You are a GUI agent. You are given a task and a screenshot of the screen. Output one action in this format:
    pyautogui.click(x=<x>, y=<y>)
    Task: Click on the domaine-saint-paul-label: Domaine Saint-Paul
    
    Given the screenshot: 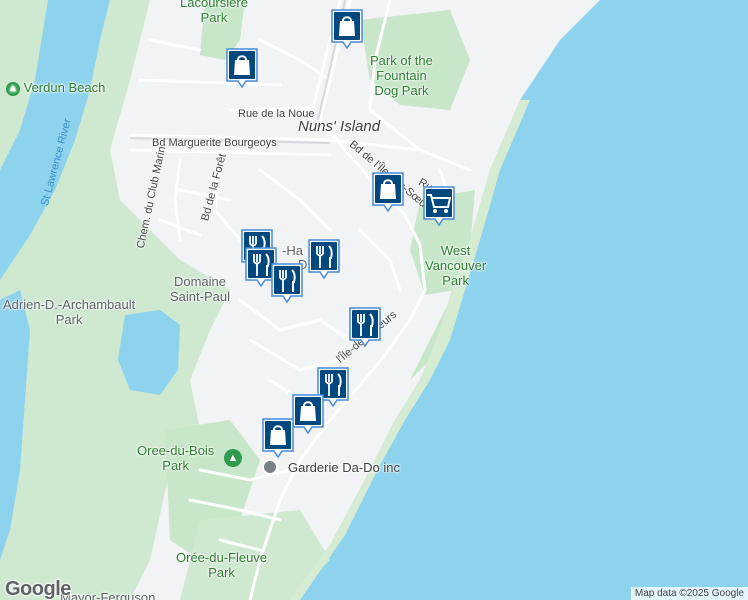 What is the action you would take?
    pyautogui.click(x=200, y=289)
    